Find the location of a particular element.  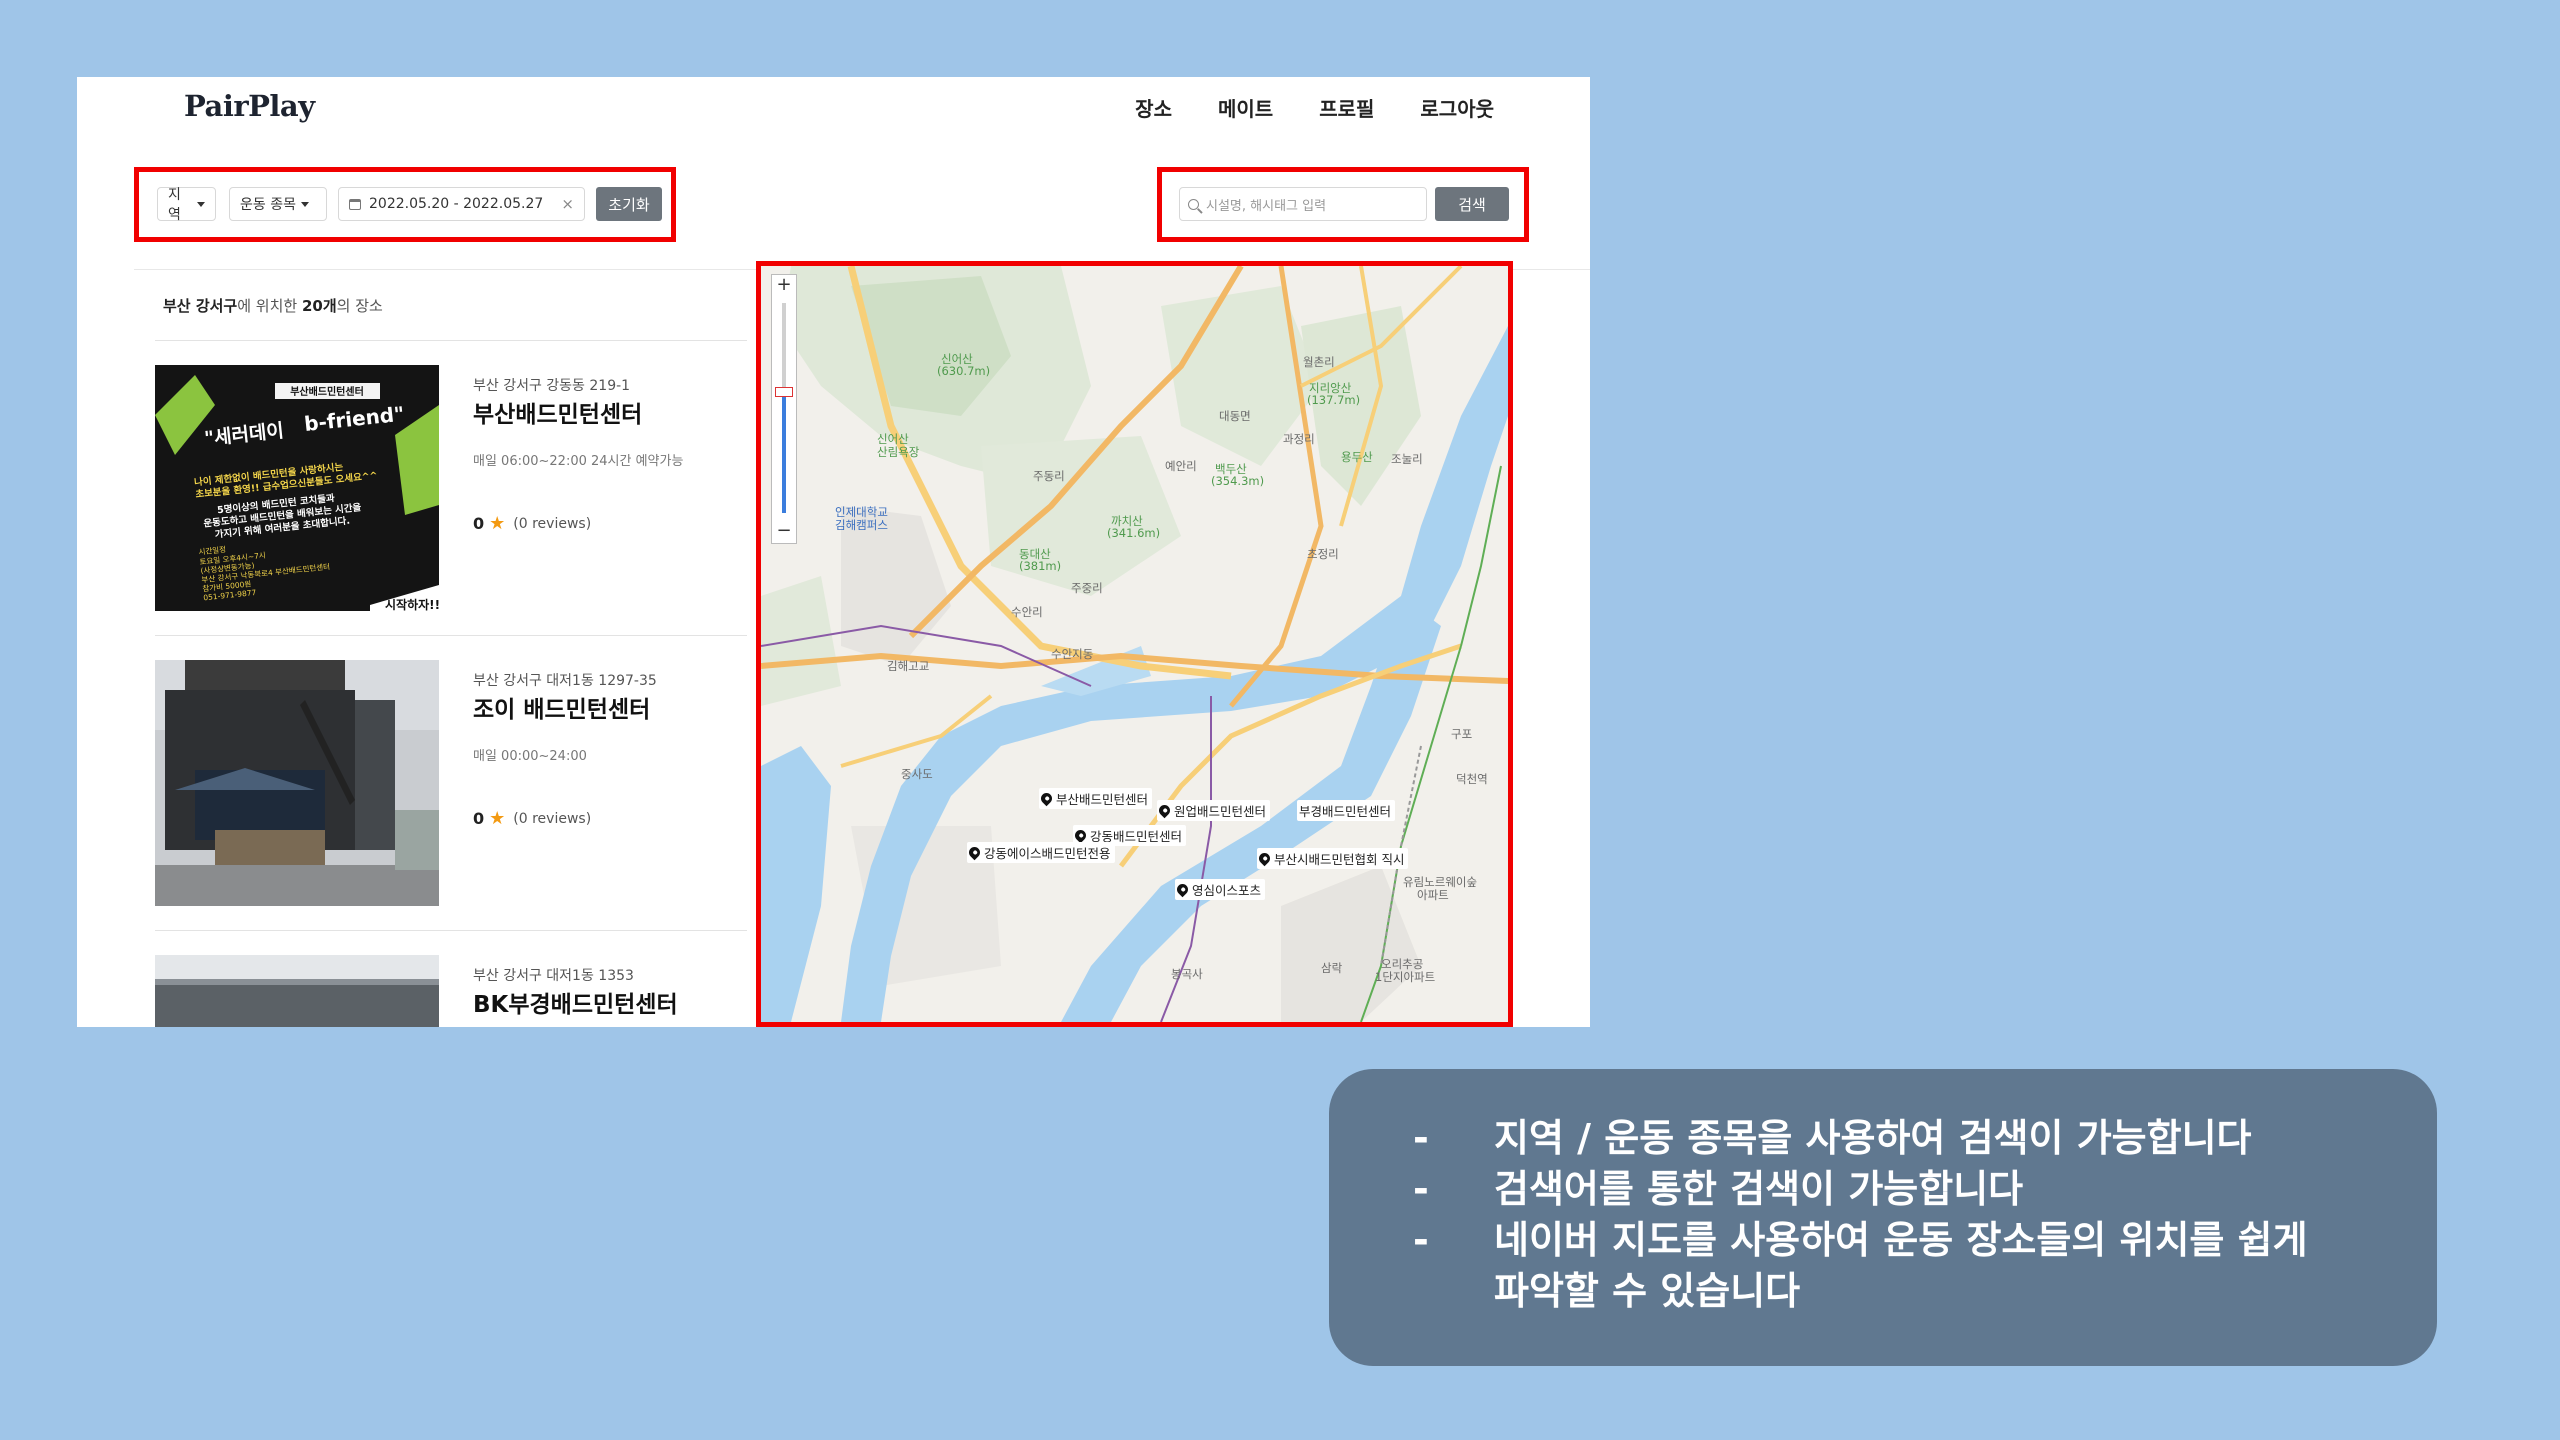

top-nav: 장소 메이트 프로필 로그아웃 is located at coordinates (1314, 107).